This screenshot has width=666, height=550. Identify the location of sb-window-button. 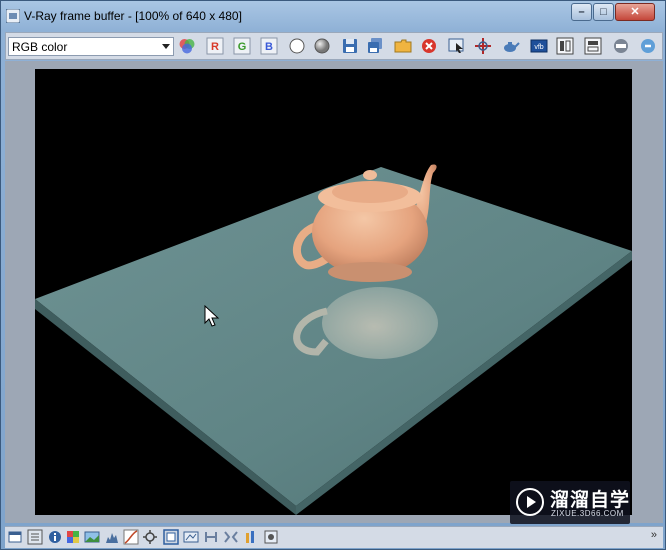
(15, 537).